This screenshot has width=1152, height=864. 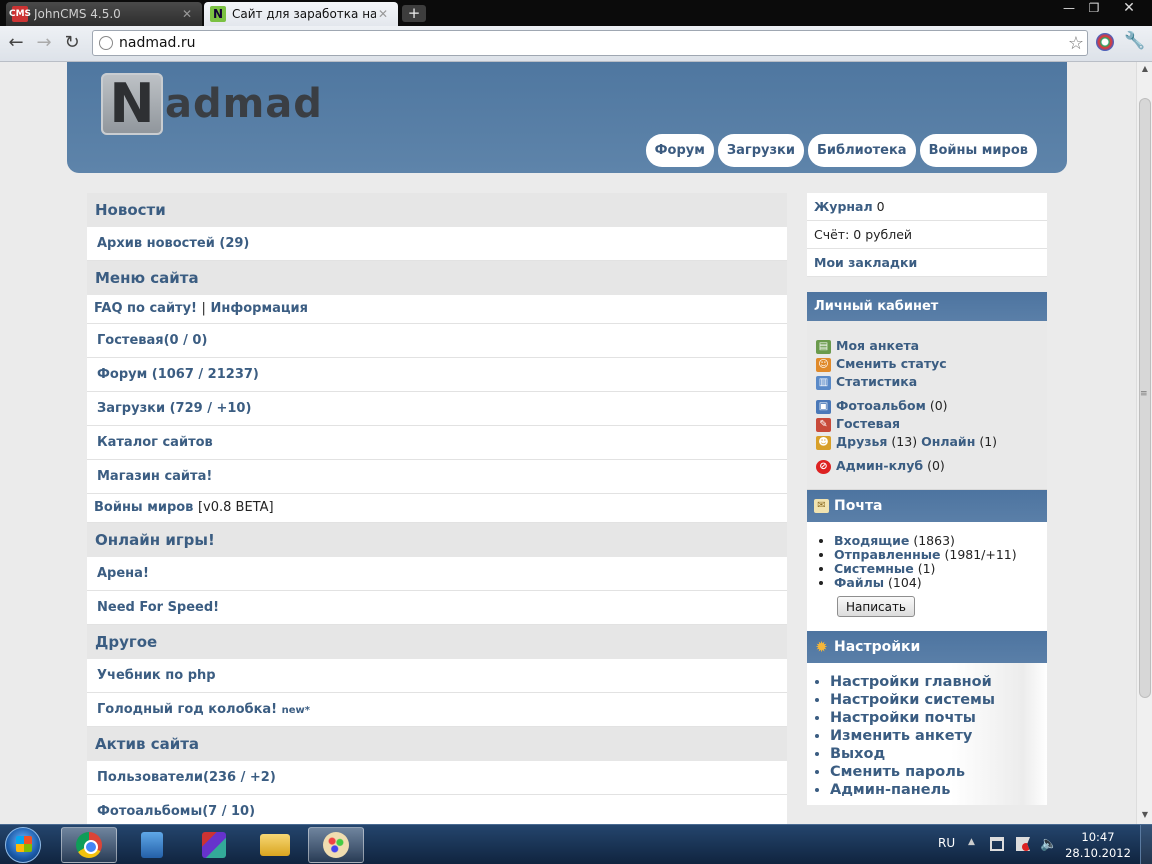 What do you see at coordinates (821, 647) in the screenshot?
I see `gear-icon: ✹` at bounding box center [821, 647].